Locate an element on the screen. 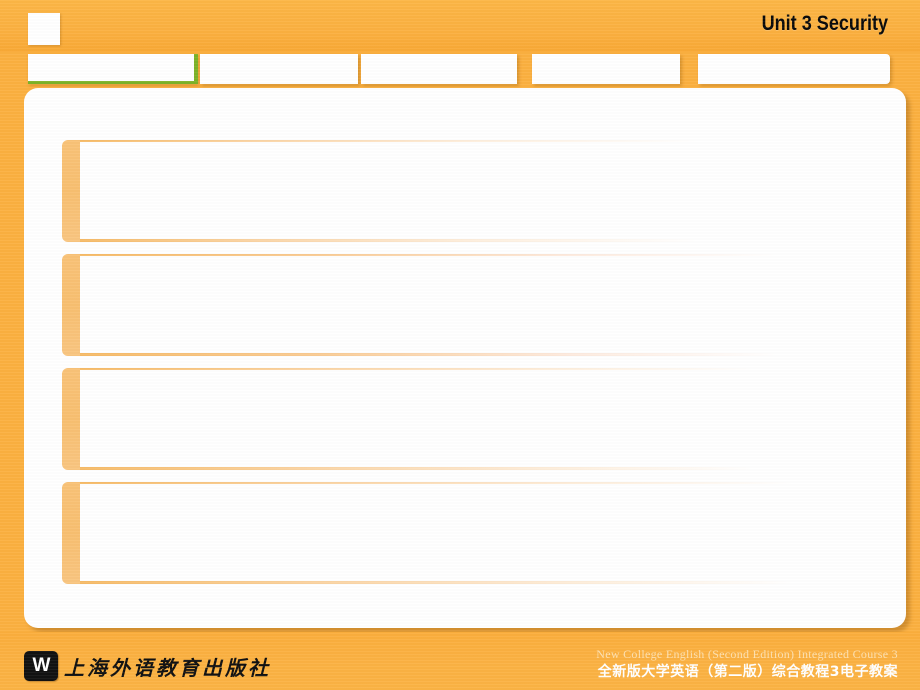 This screenshot has width=920, height=690. publisher-logo: W 上海外语教育出版社 is located at coordinates (147, 666).